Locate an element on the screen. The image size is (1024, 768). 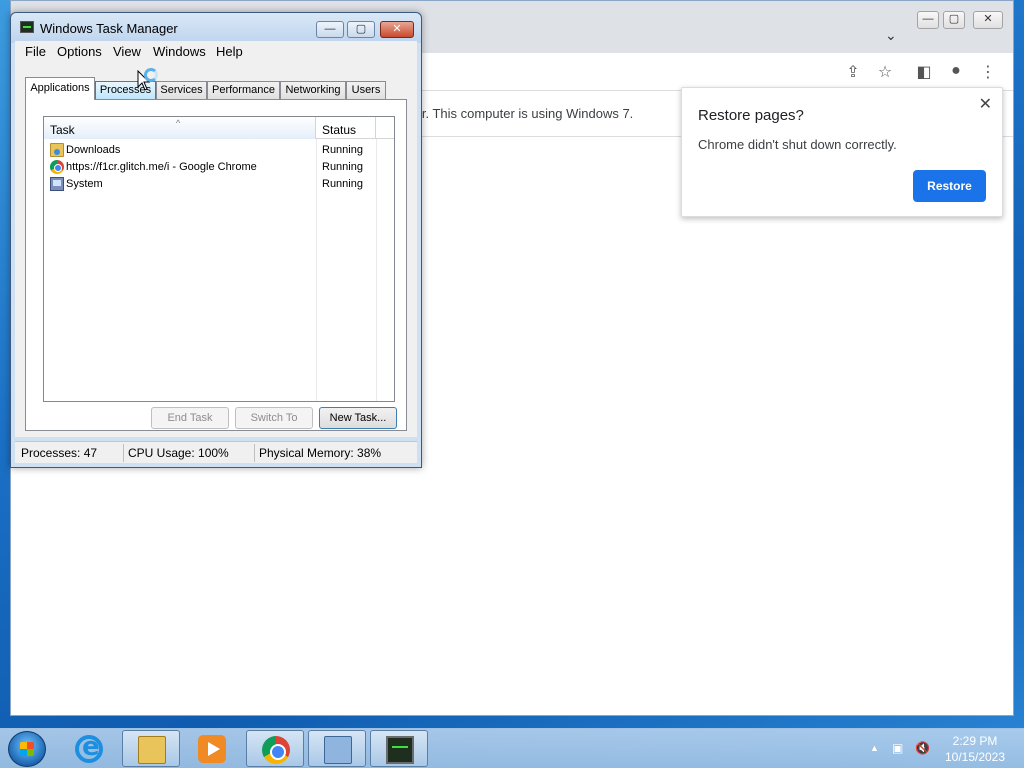
taskbar-windows-explorer is located at coordinates (151, 748).